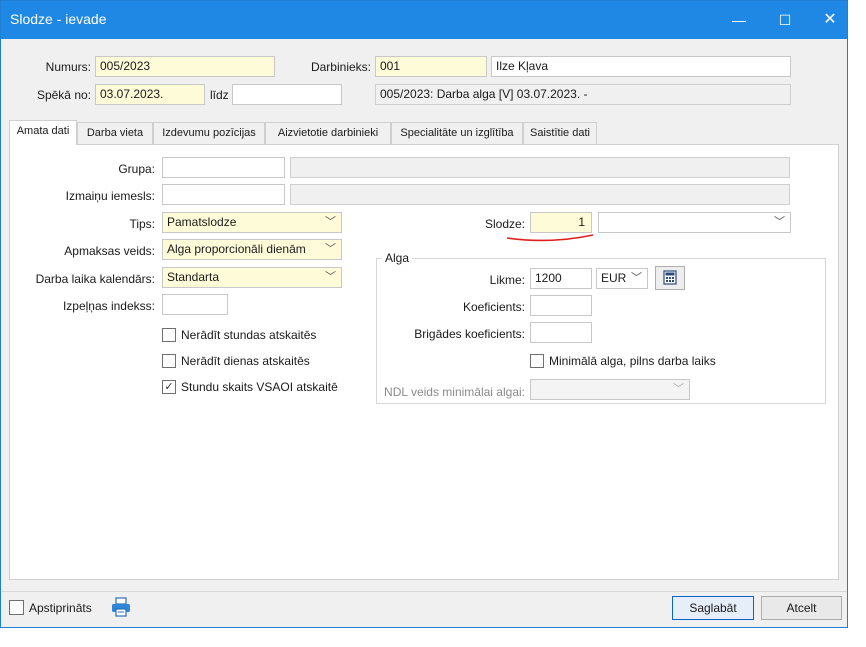 The height and width of the screenshot is (647, 866). What do you see at coordinates (169, 361) in the screenshot?
I see `nerādit-dienas-checkbox` at bounding box center [169, 361].